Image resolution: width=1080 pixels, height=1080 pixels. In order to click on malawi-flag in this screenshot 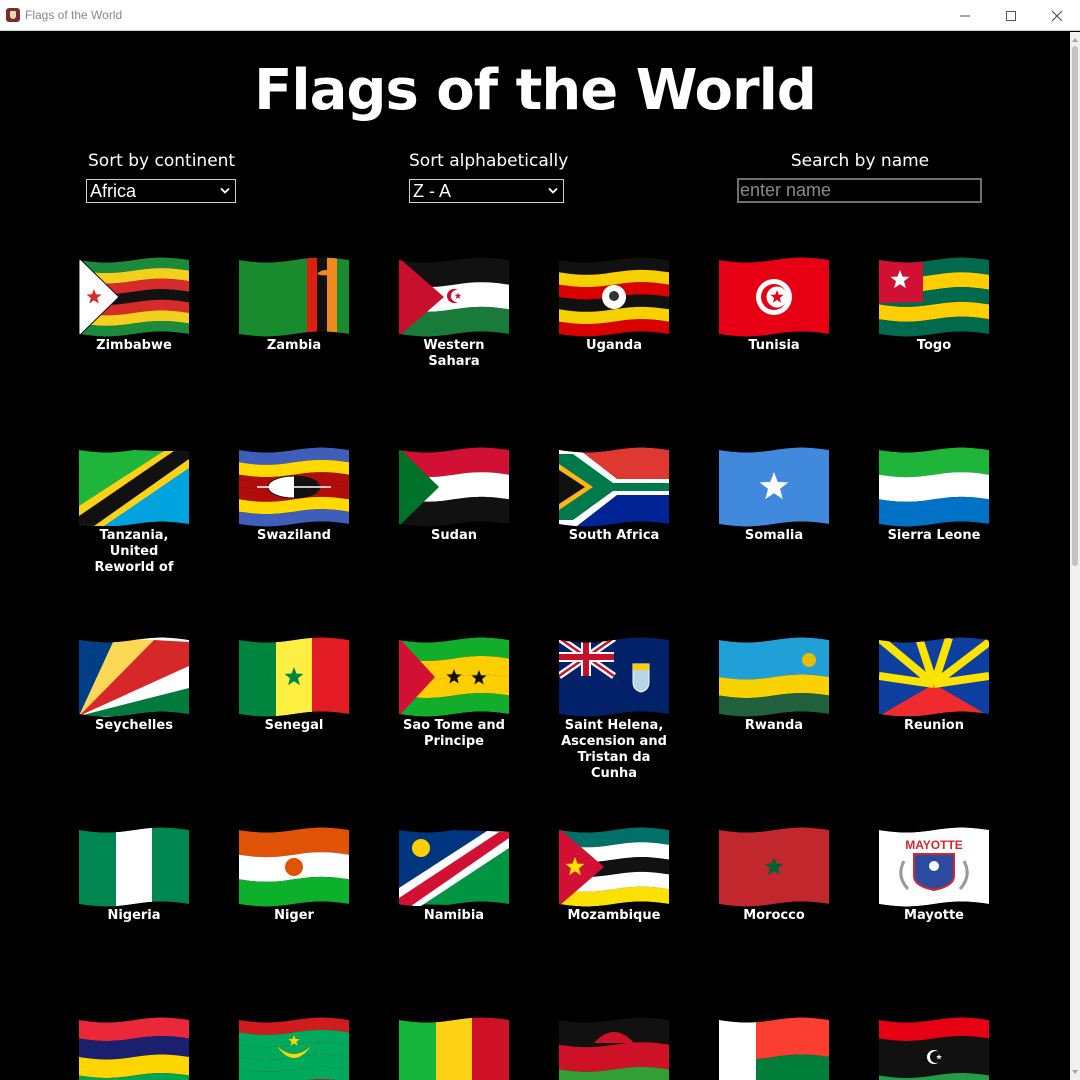, I will do `click(614, 1048)`.